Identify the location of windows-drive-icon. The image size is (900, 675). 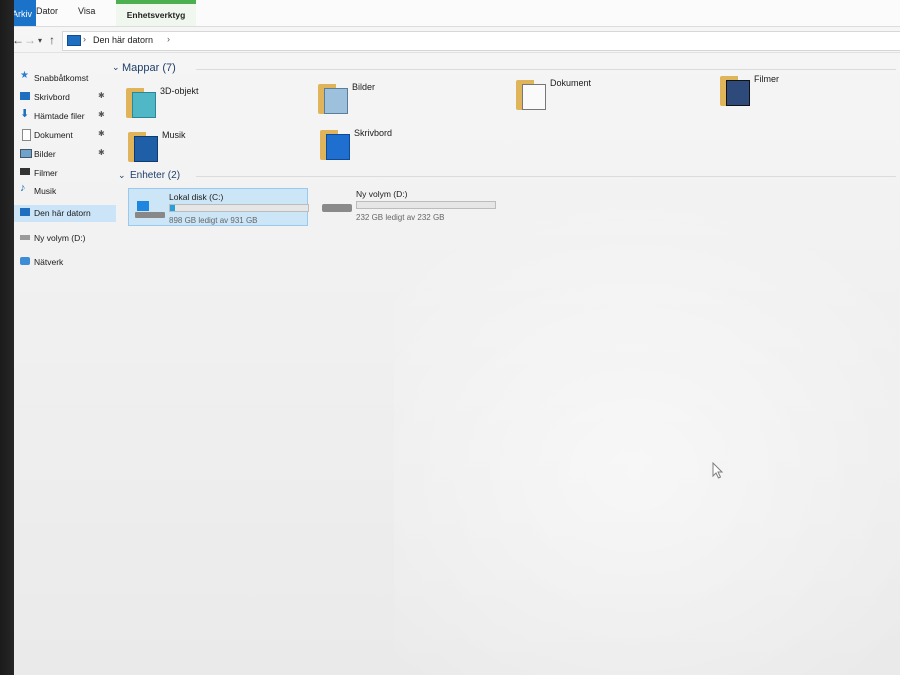
(150, 210).